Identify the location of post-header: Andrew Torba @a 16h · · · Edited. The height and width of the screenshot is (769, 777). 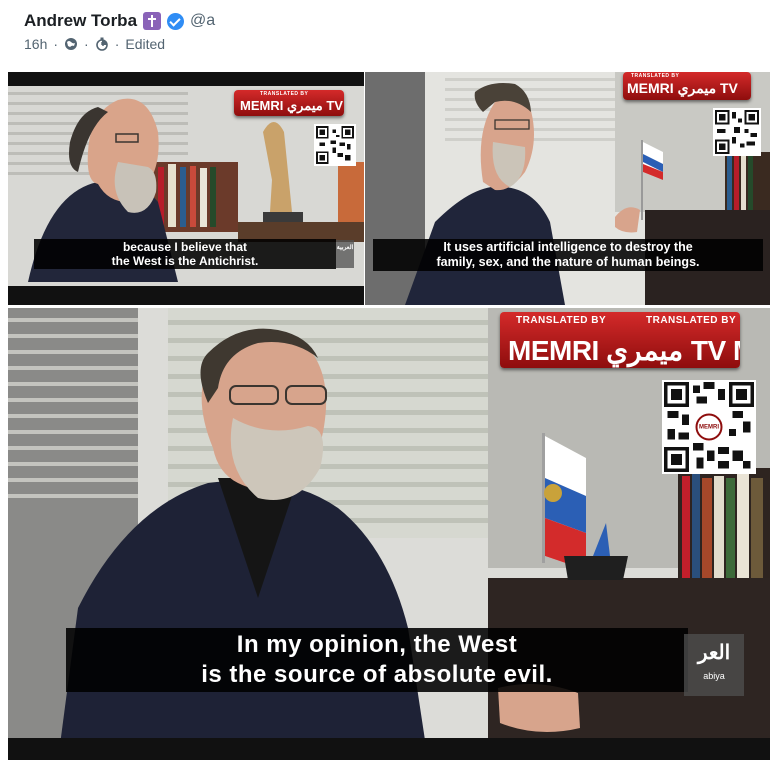
(394, 34).